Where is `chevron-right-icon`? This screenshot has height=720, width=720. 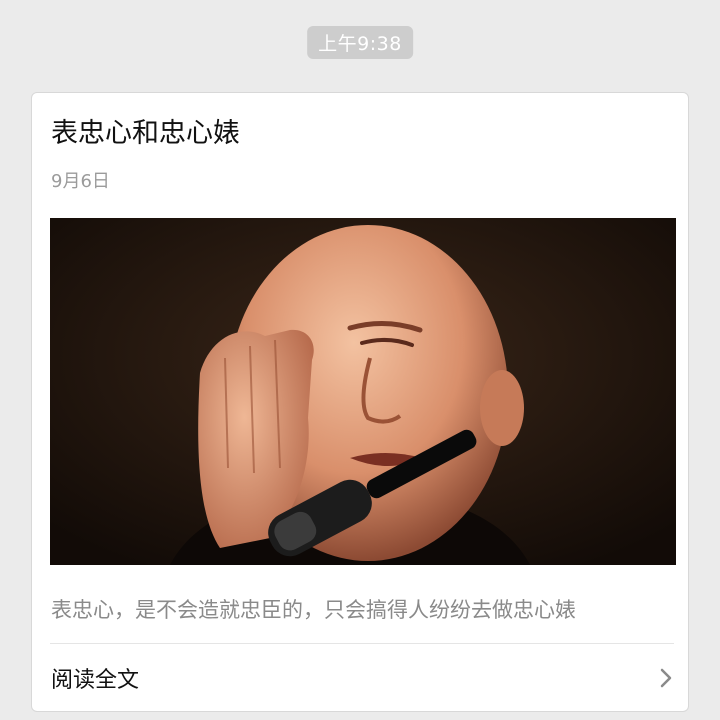 chevron-right-icon is located at coordinates (666, 680).